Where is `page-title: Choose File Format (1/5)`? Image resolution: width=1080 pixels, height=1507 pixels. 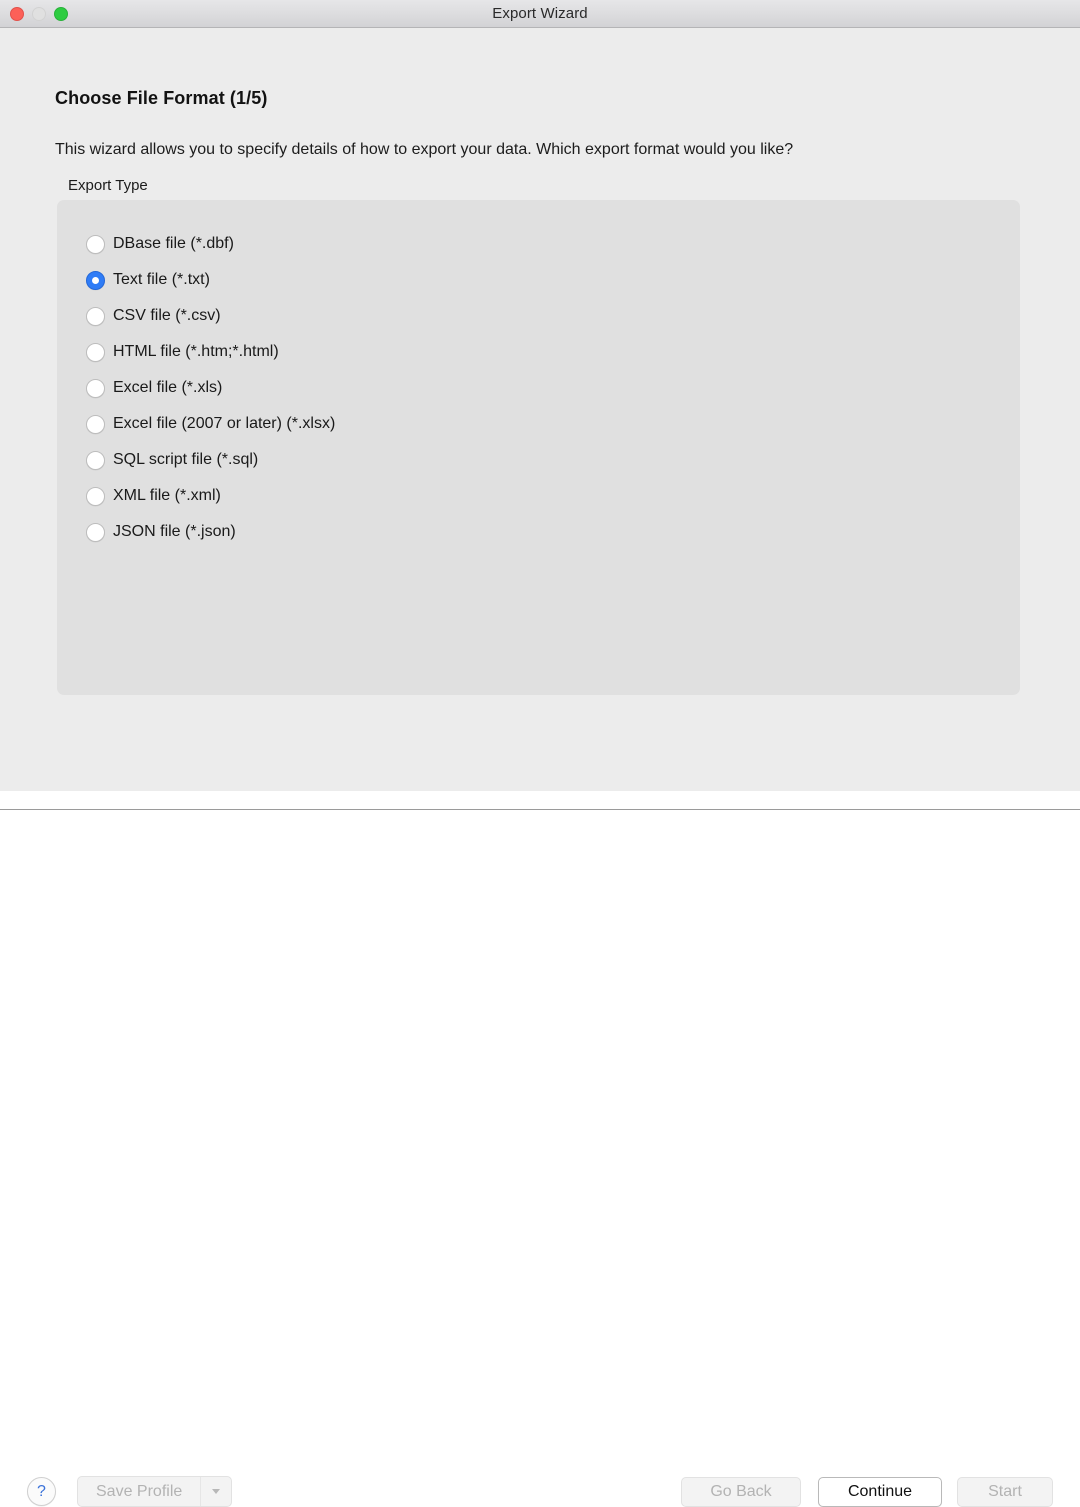 page-title: Choose File Format (1/5) is located at coordinates (161, 98).